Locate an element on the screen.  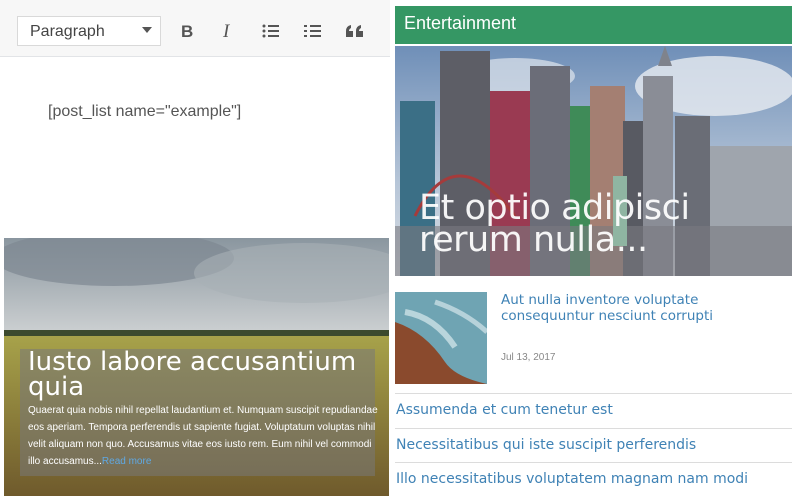
list-item: Assumenda et cum tenetur est is located at coordinates (593, 410).